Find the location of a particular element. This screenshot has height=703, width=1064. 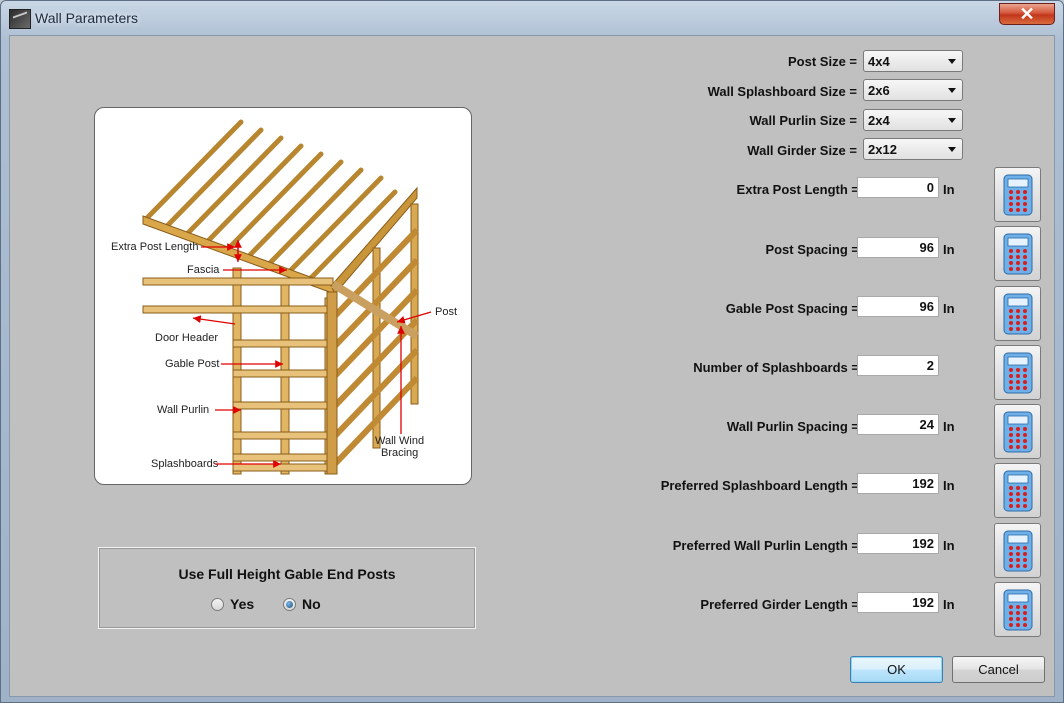

callout-door-header: Door Header is located at coordinates (186, 338).